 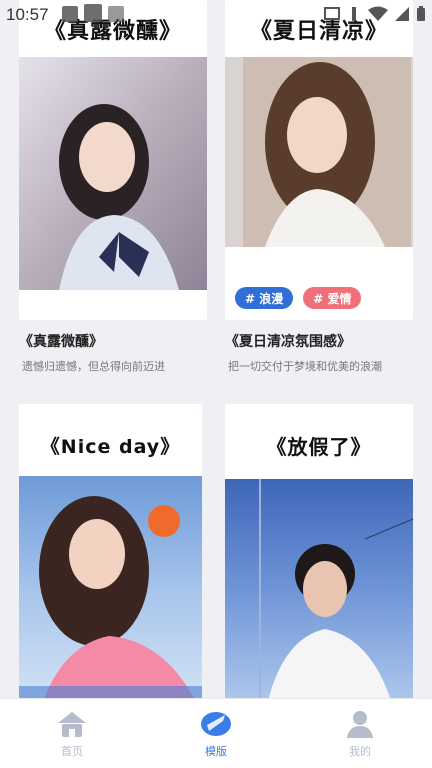 I want to click on battery-icon, so click(x=421, y=13).